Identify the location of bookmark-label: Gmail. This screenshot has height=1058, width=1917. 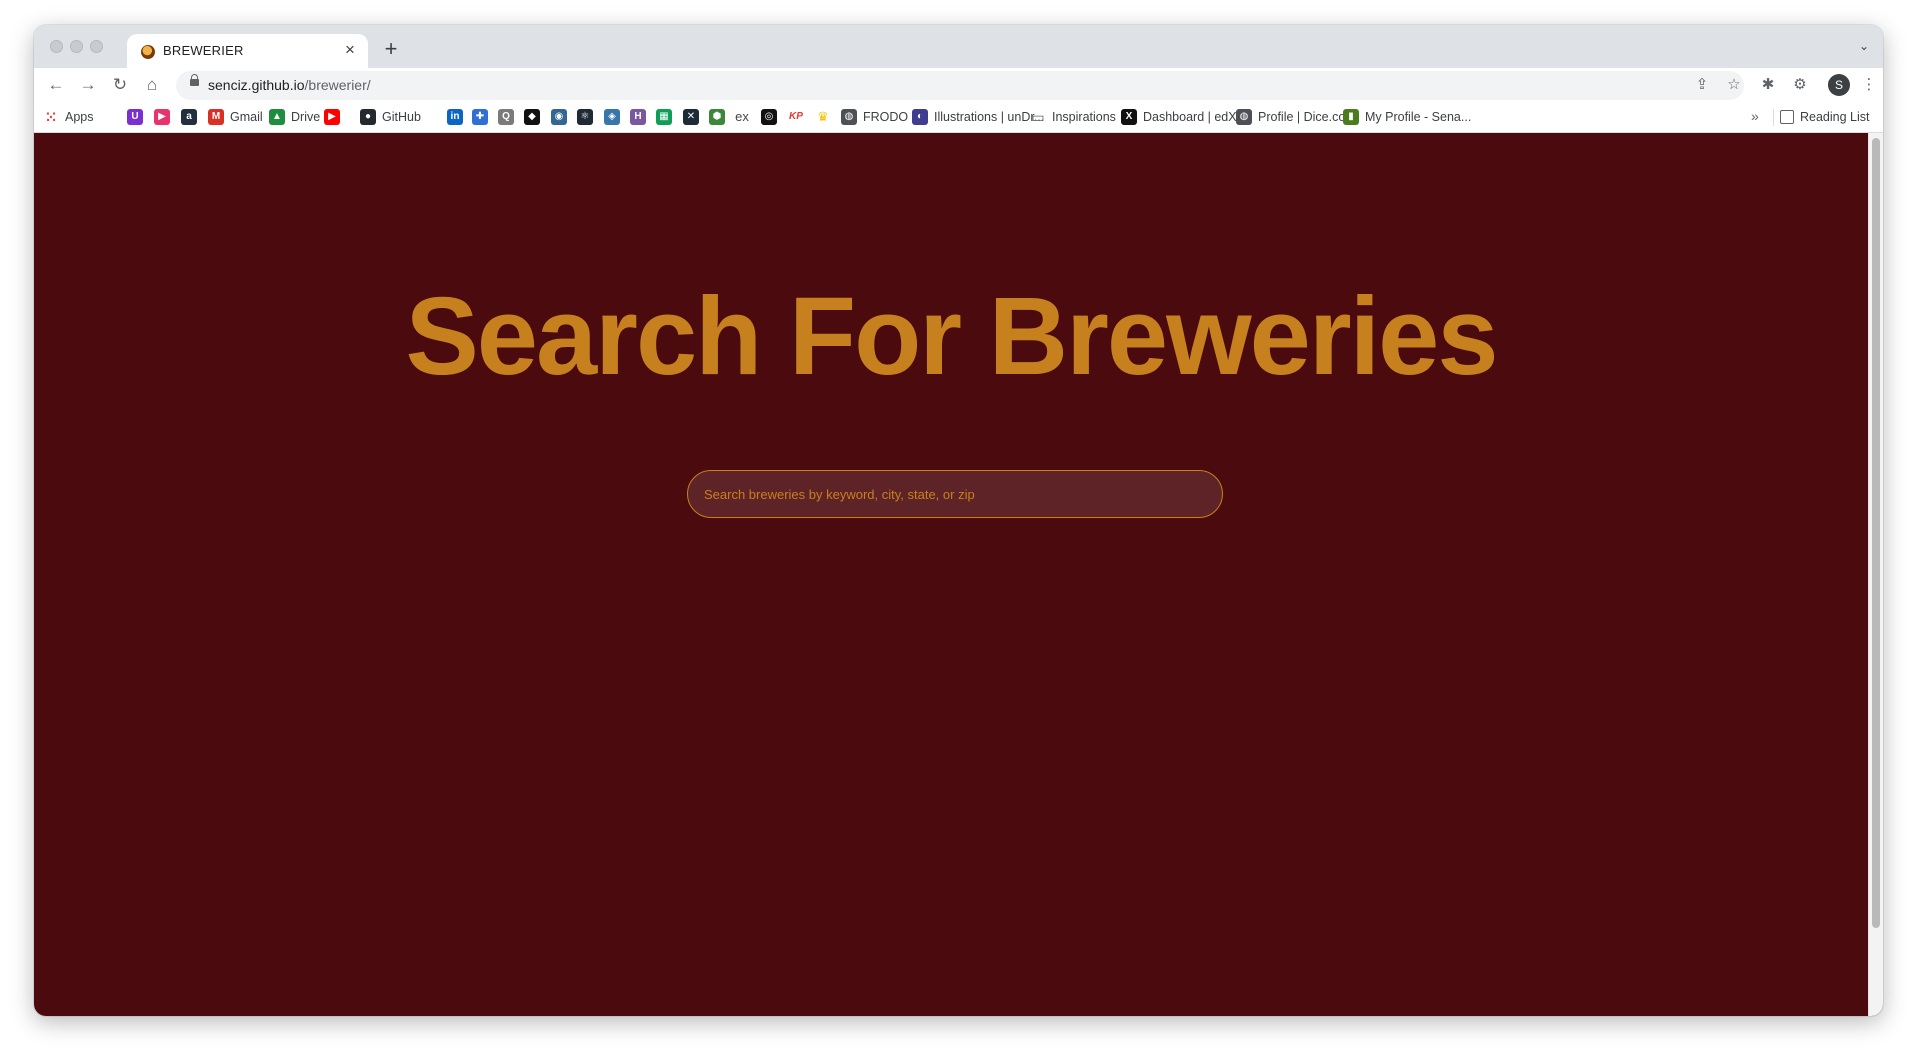
(246, 117).